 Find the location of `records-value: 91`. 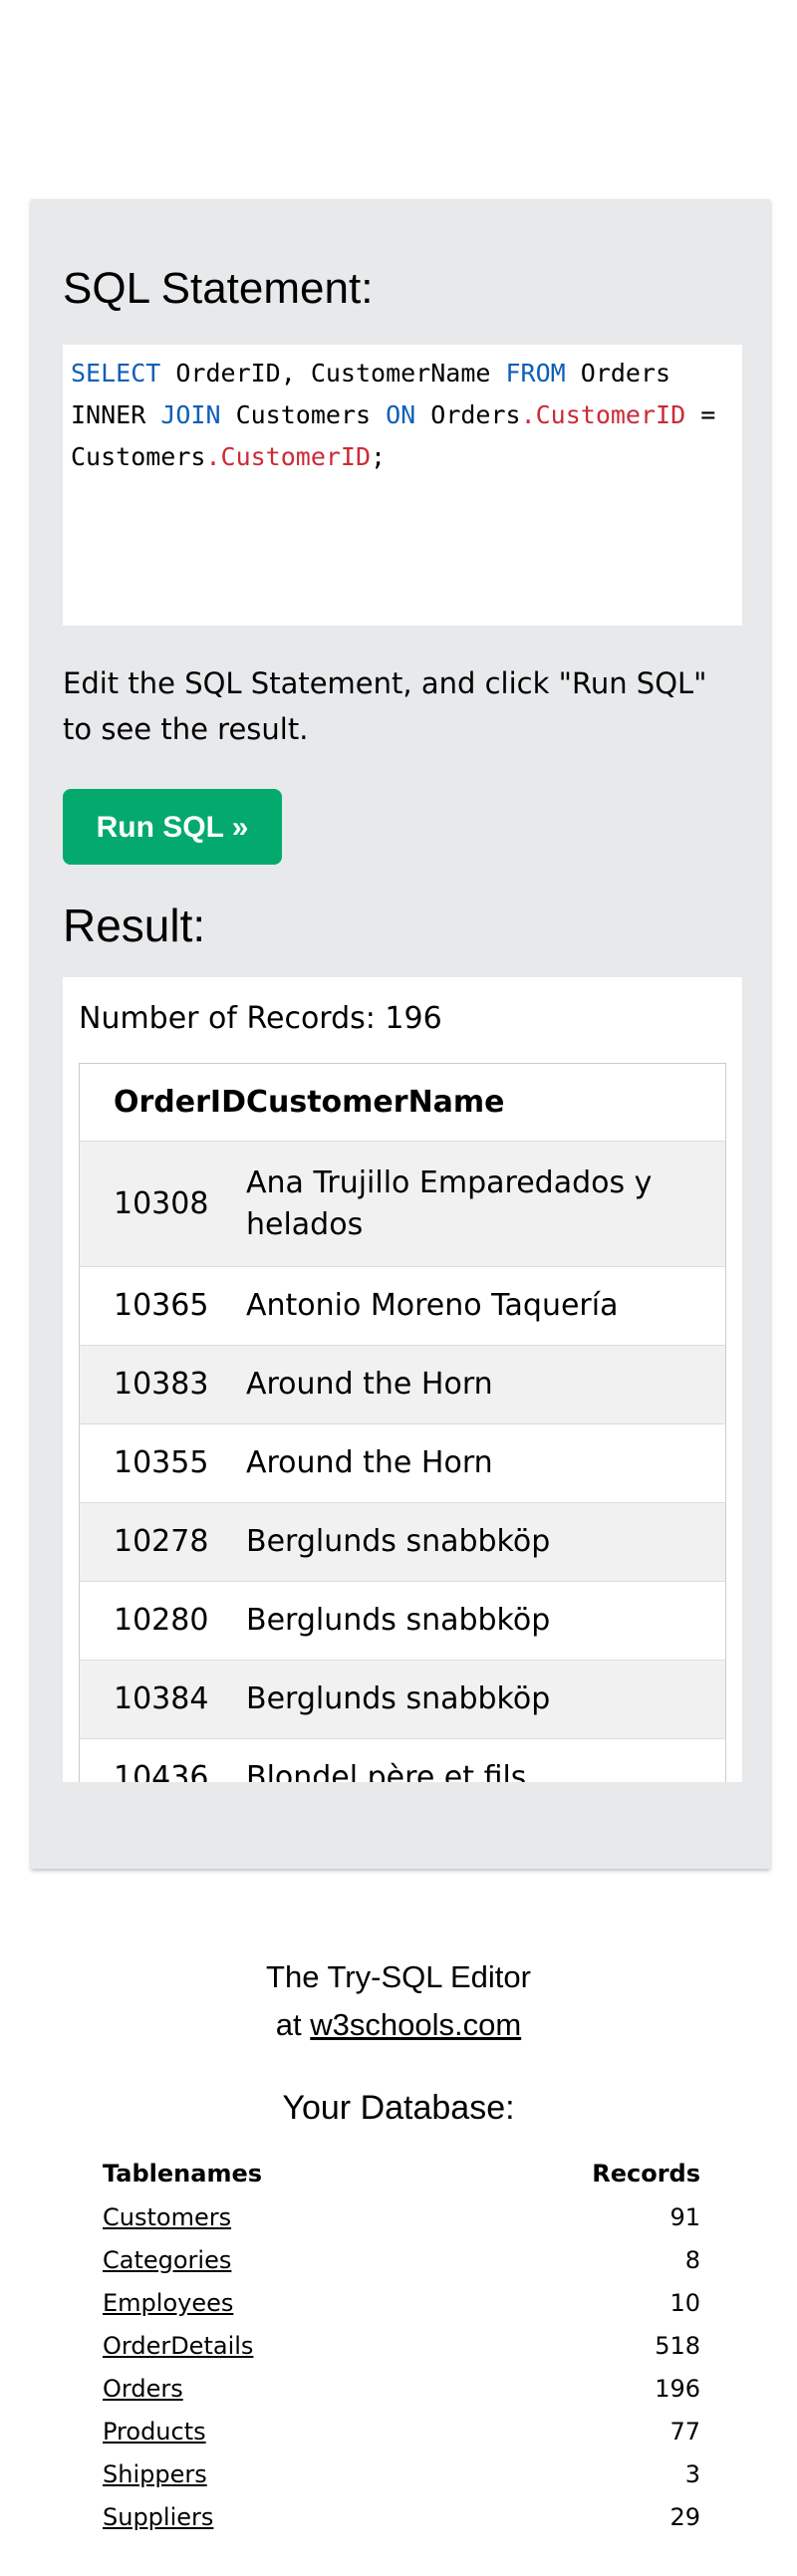

records-value: 91 is located at coordinates (685, 2216).